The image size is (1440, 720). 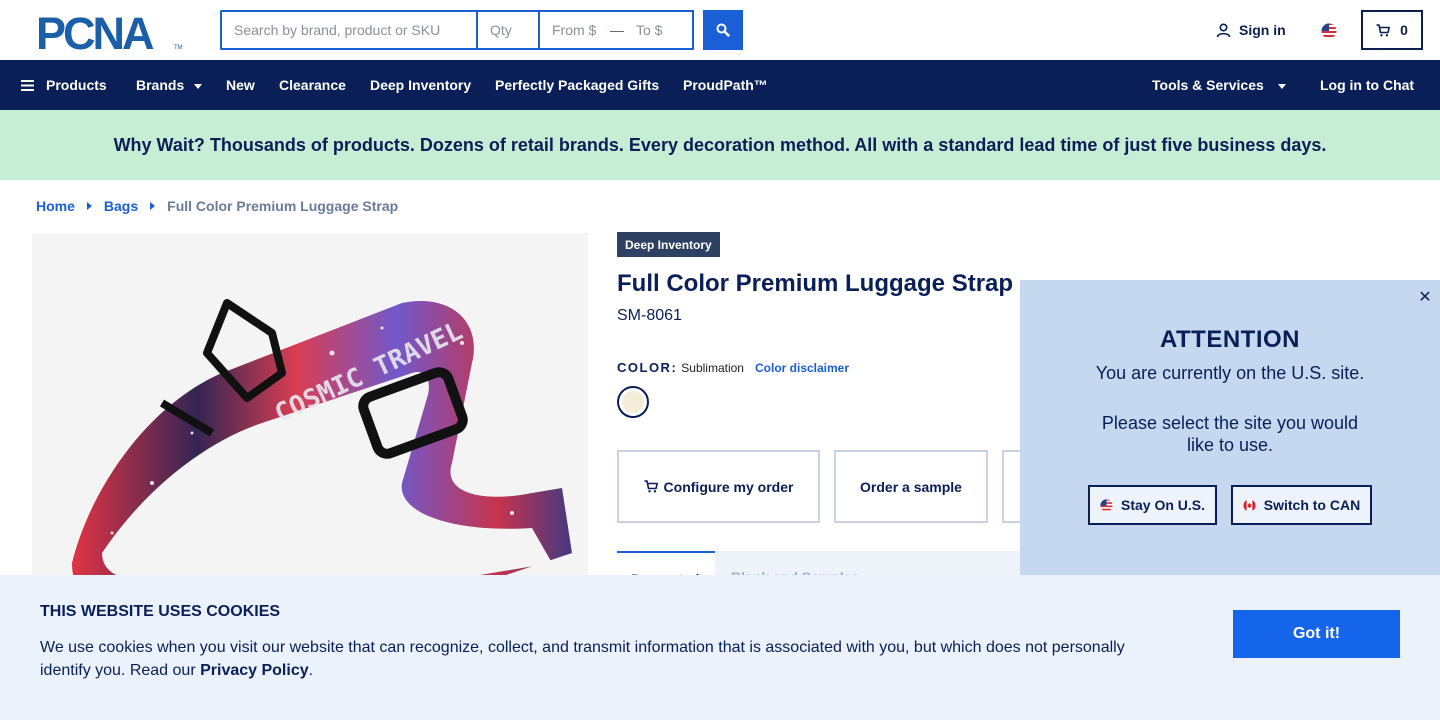 I want to click on nav-brands: Brands, so click(x=169, y=85).